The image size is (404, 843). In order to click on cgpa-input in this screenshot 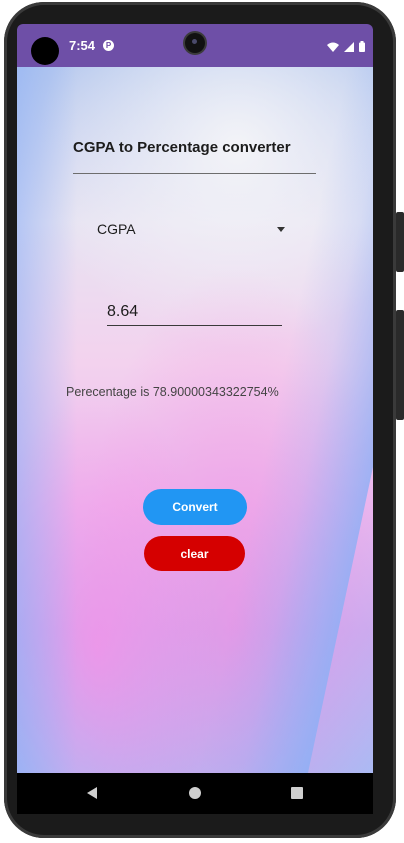, I will do `click(194, 312)`.